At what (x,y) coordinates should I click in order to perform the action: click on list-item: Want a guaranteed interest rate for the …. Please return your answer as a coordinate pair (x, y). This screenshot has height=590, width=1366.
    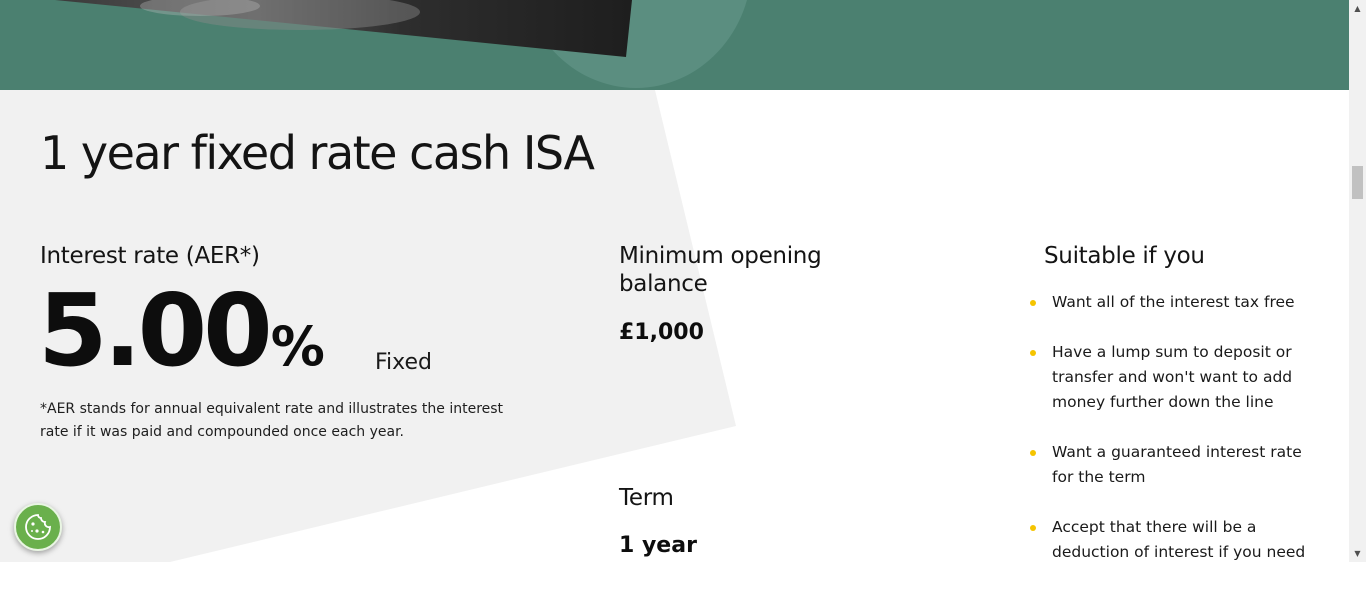
    Looking at the image, I should click on (1175, 465).